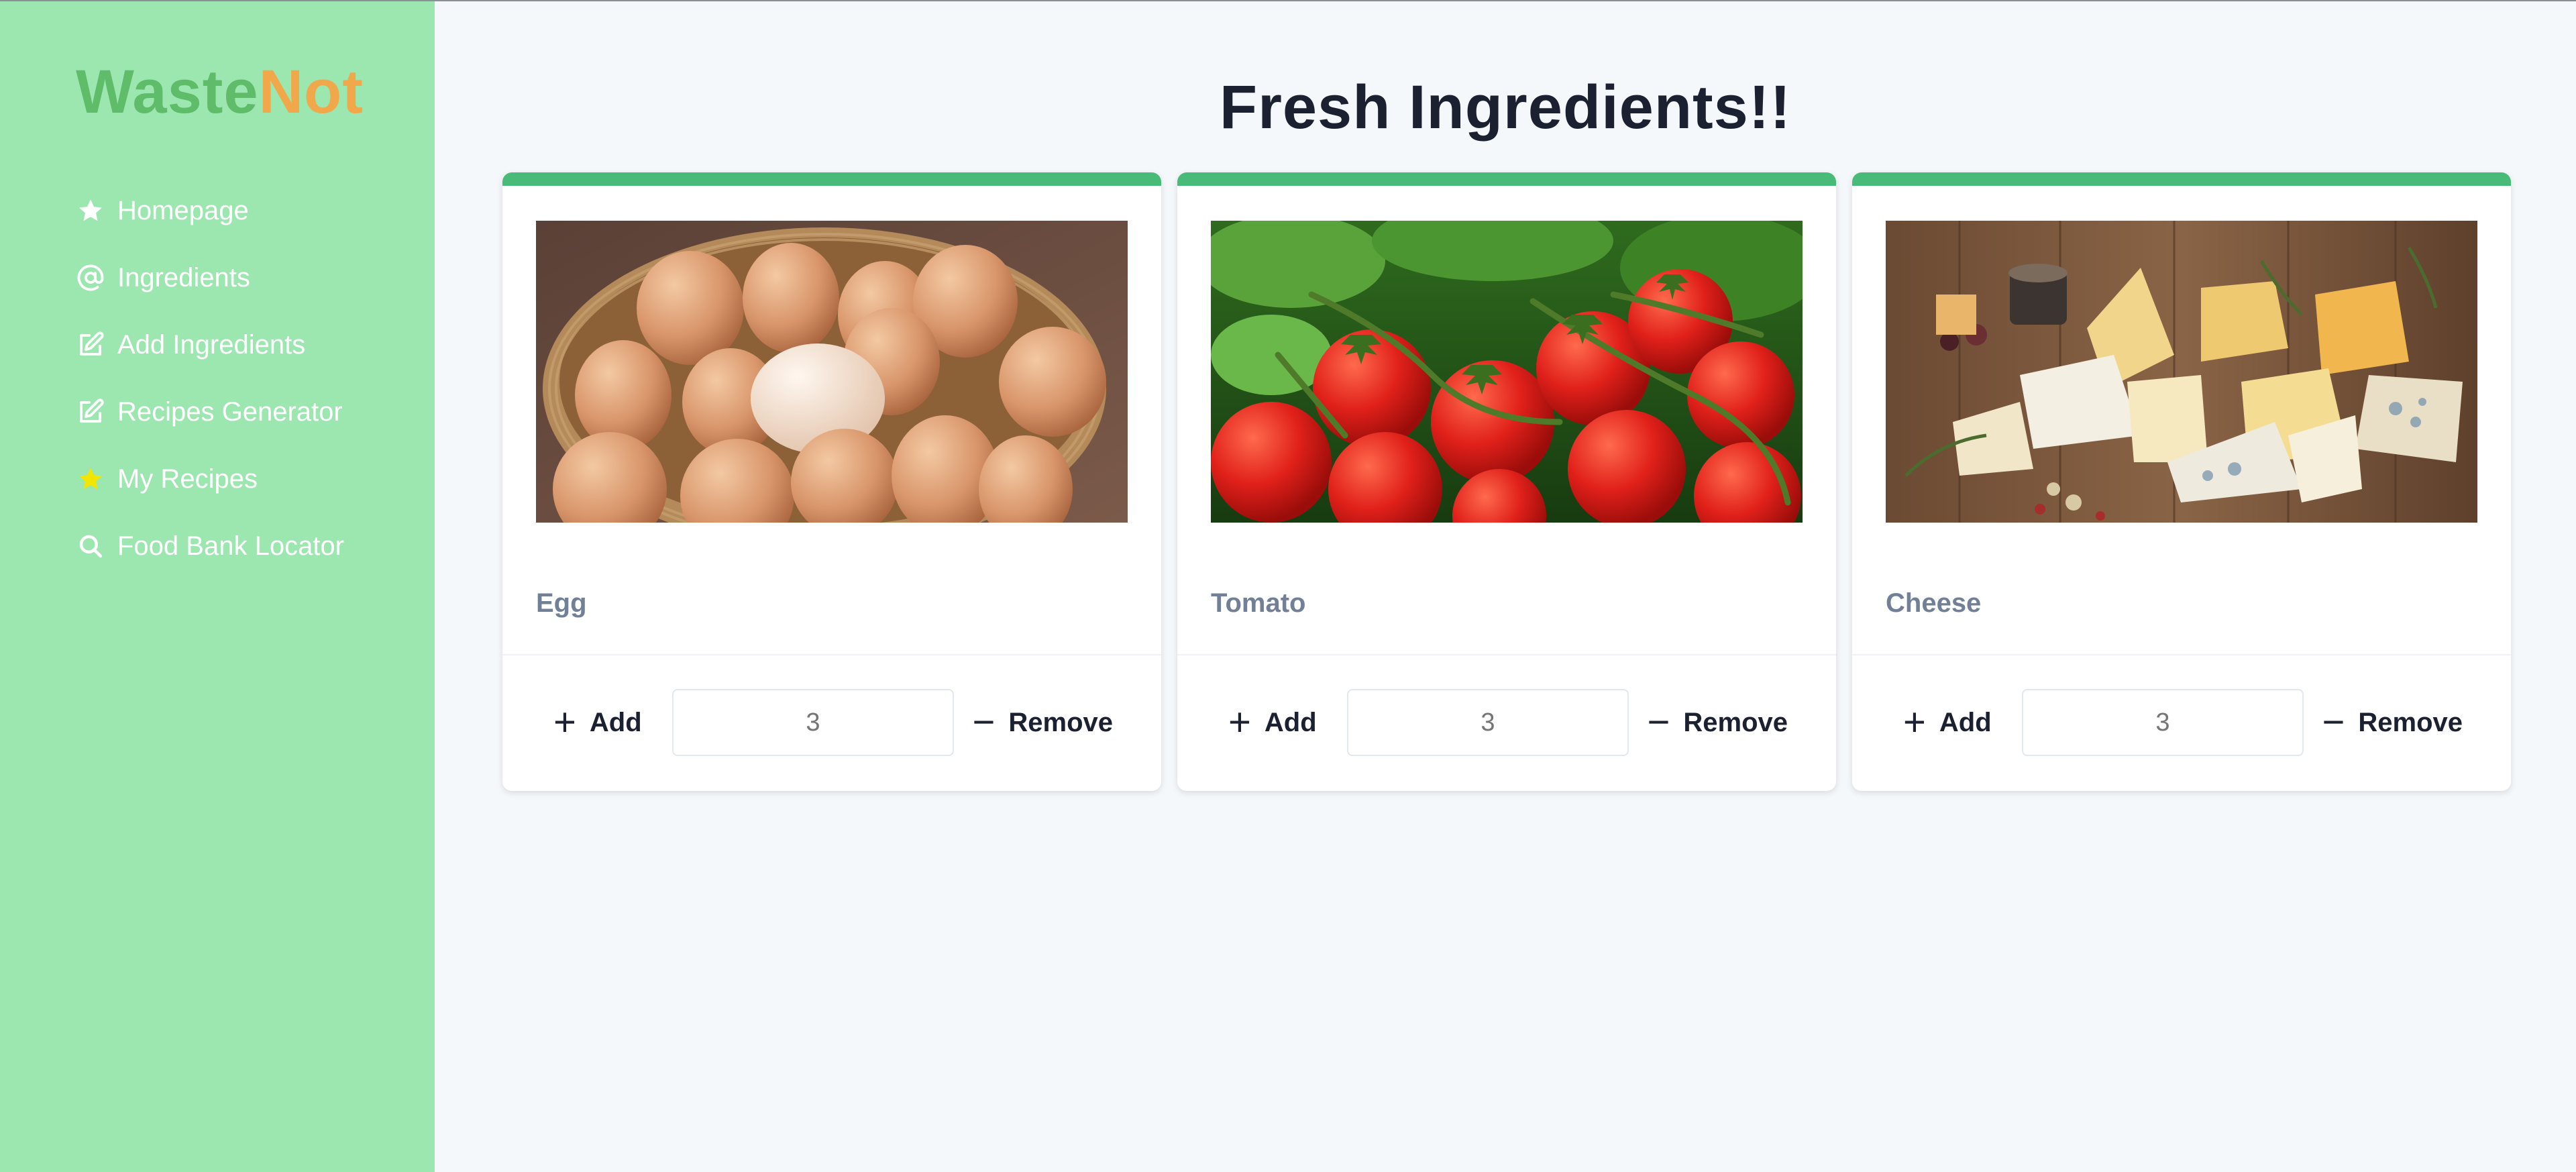  What do you see at coordinates (1505, 107) in the screenshot?
I see `page-title: Fresh Ingredients!!` at bounding box center [1505, 107].